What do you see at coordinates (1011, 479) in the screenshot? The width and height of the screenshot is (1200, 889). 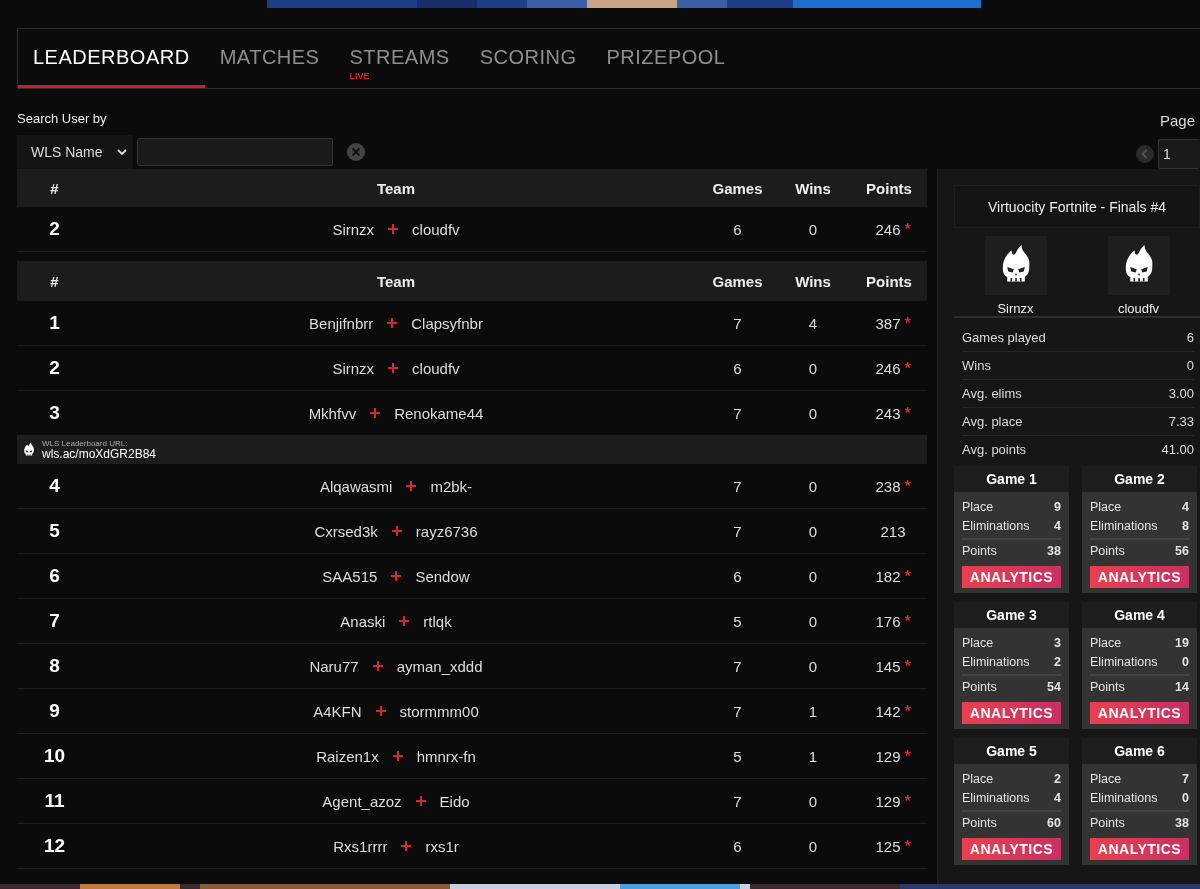 I see `game-title: Game 1` at bounding box center [1011, 479].